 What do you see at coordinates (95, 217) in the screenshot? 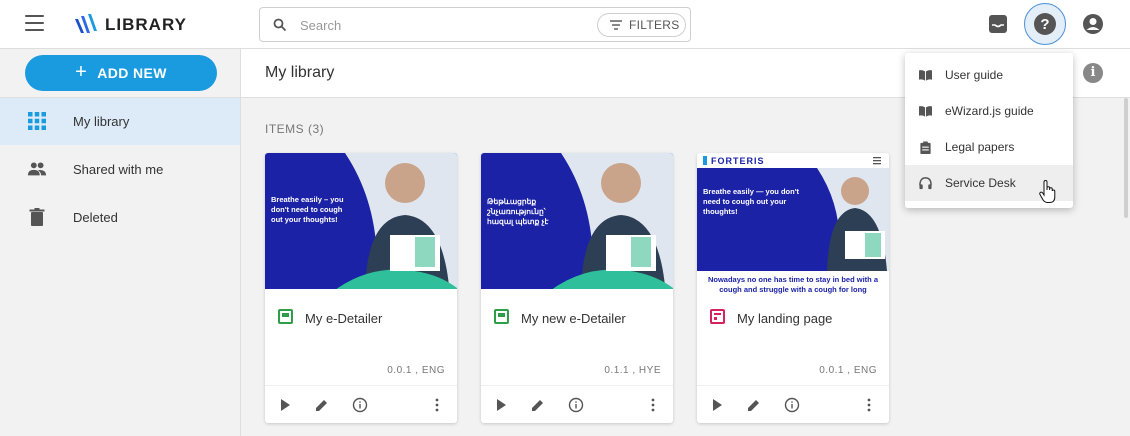
I see `sidebar-item-label: Deleted` at bounding box center [95, 217].